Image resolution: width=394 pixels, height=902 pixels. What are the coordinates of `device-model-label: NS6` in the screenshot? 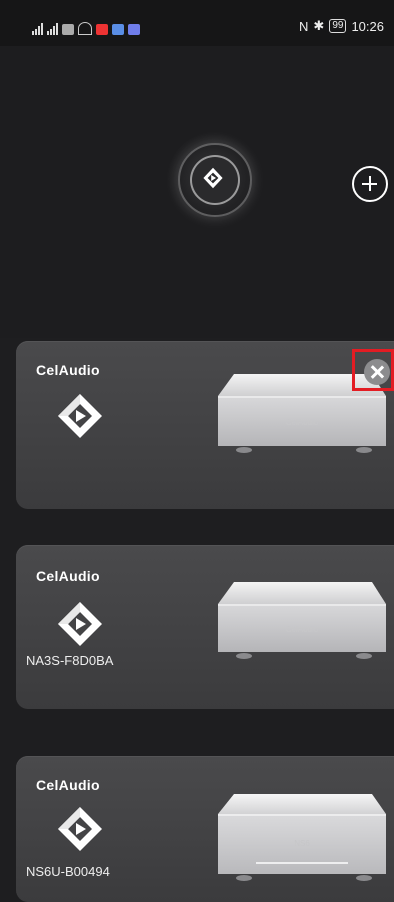 It's located at (302, 843).